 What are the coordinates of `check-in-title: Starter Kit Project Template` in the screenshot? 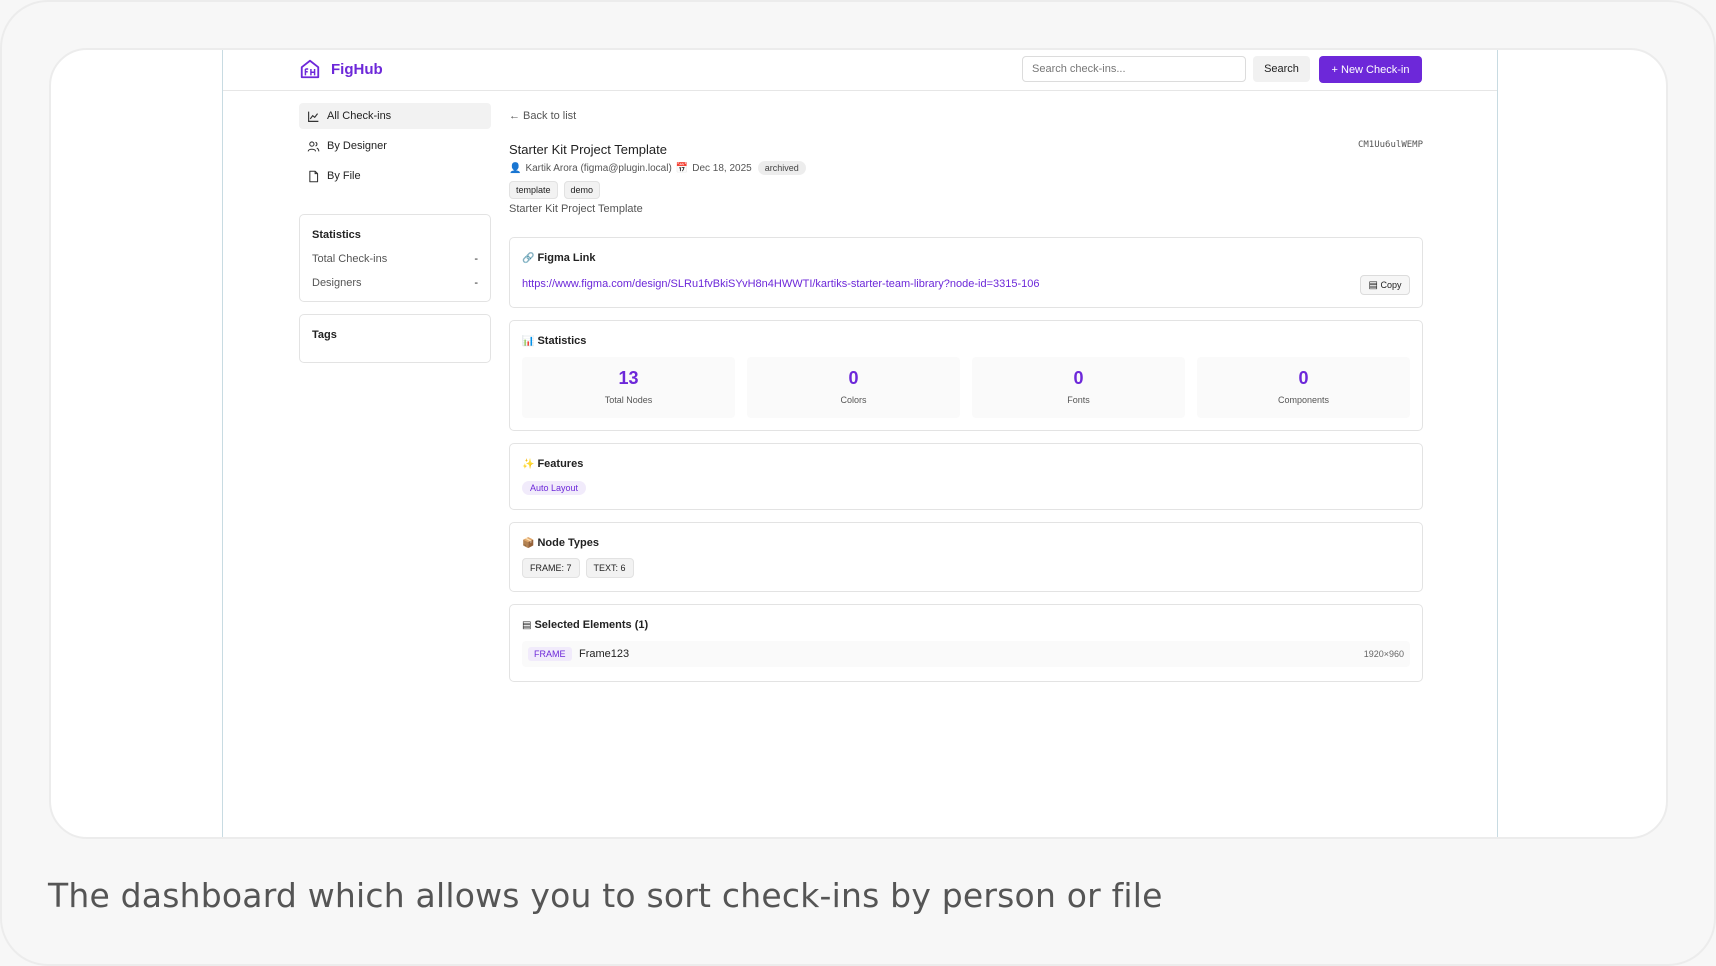 It's located at (588, 149).